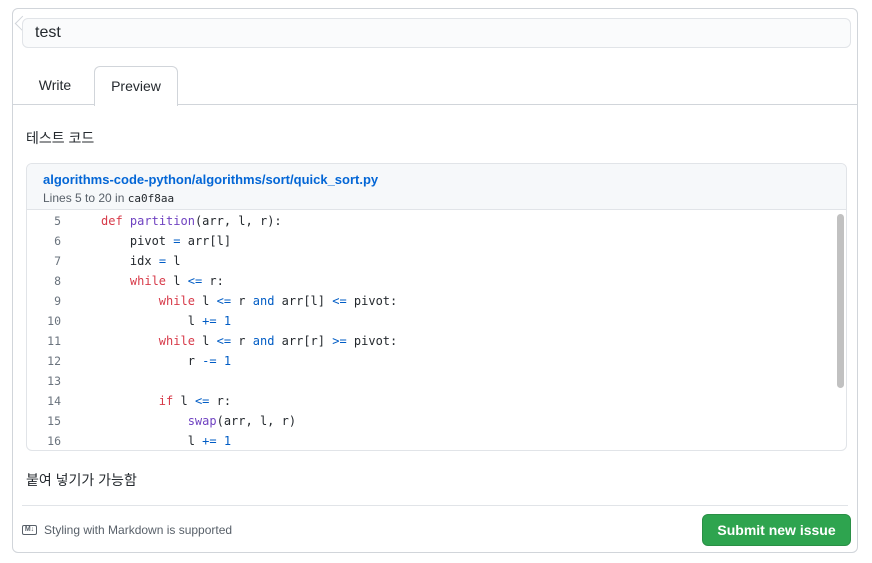  I want to click on code-line: 12 r -= 1, so click(436, 361).